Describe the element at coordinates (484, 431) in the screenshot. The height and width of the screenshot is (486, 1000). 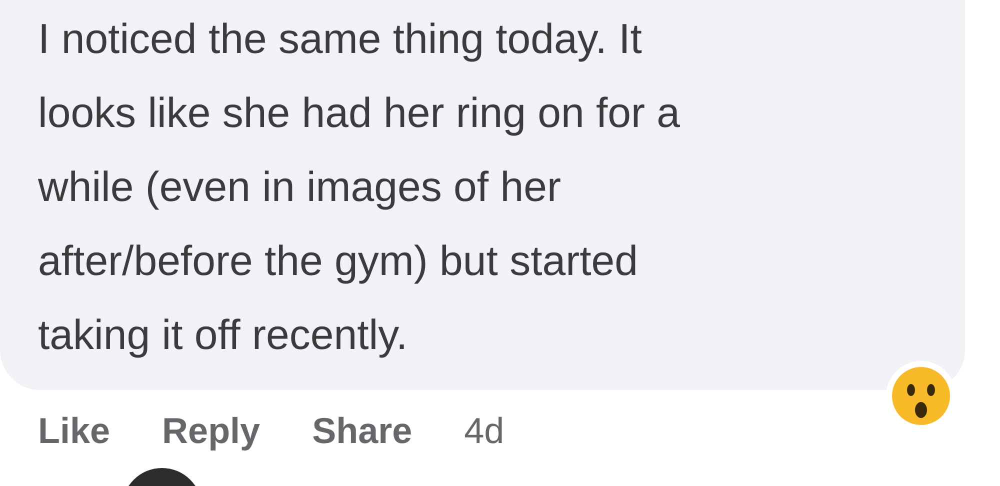
I see `timestamp: 4d` at that location.